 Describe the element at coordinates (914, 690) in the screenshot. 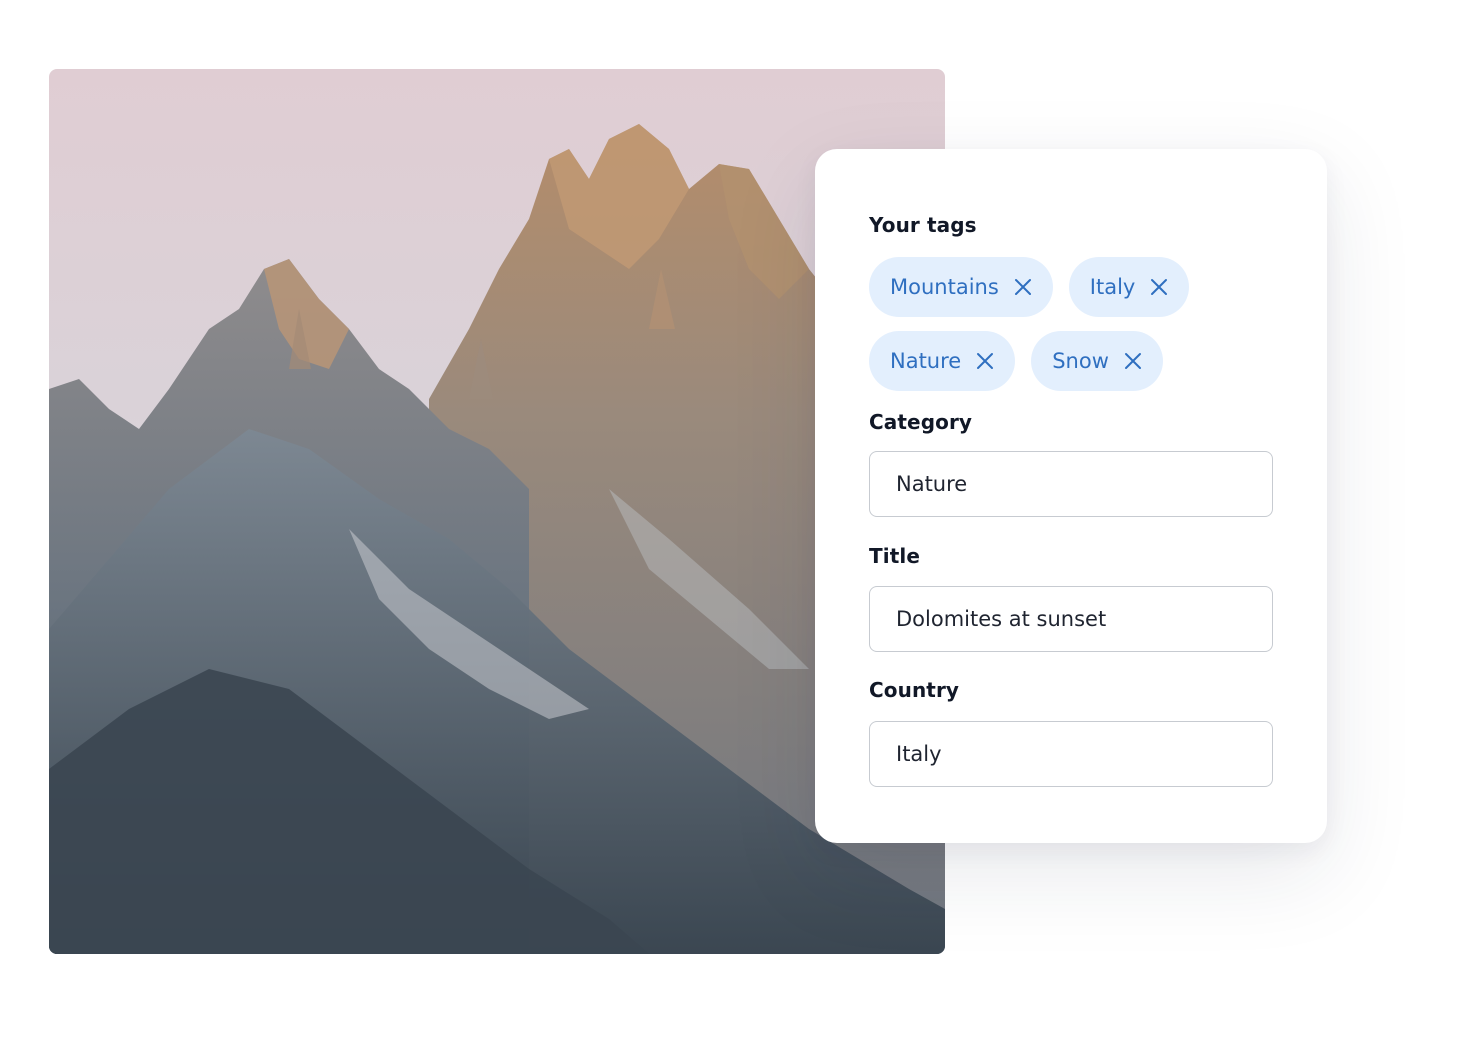

I see `country-label: Country` at that location.